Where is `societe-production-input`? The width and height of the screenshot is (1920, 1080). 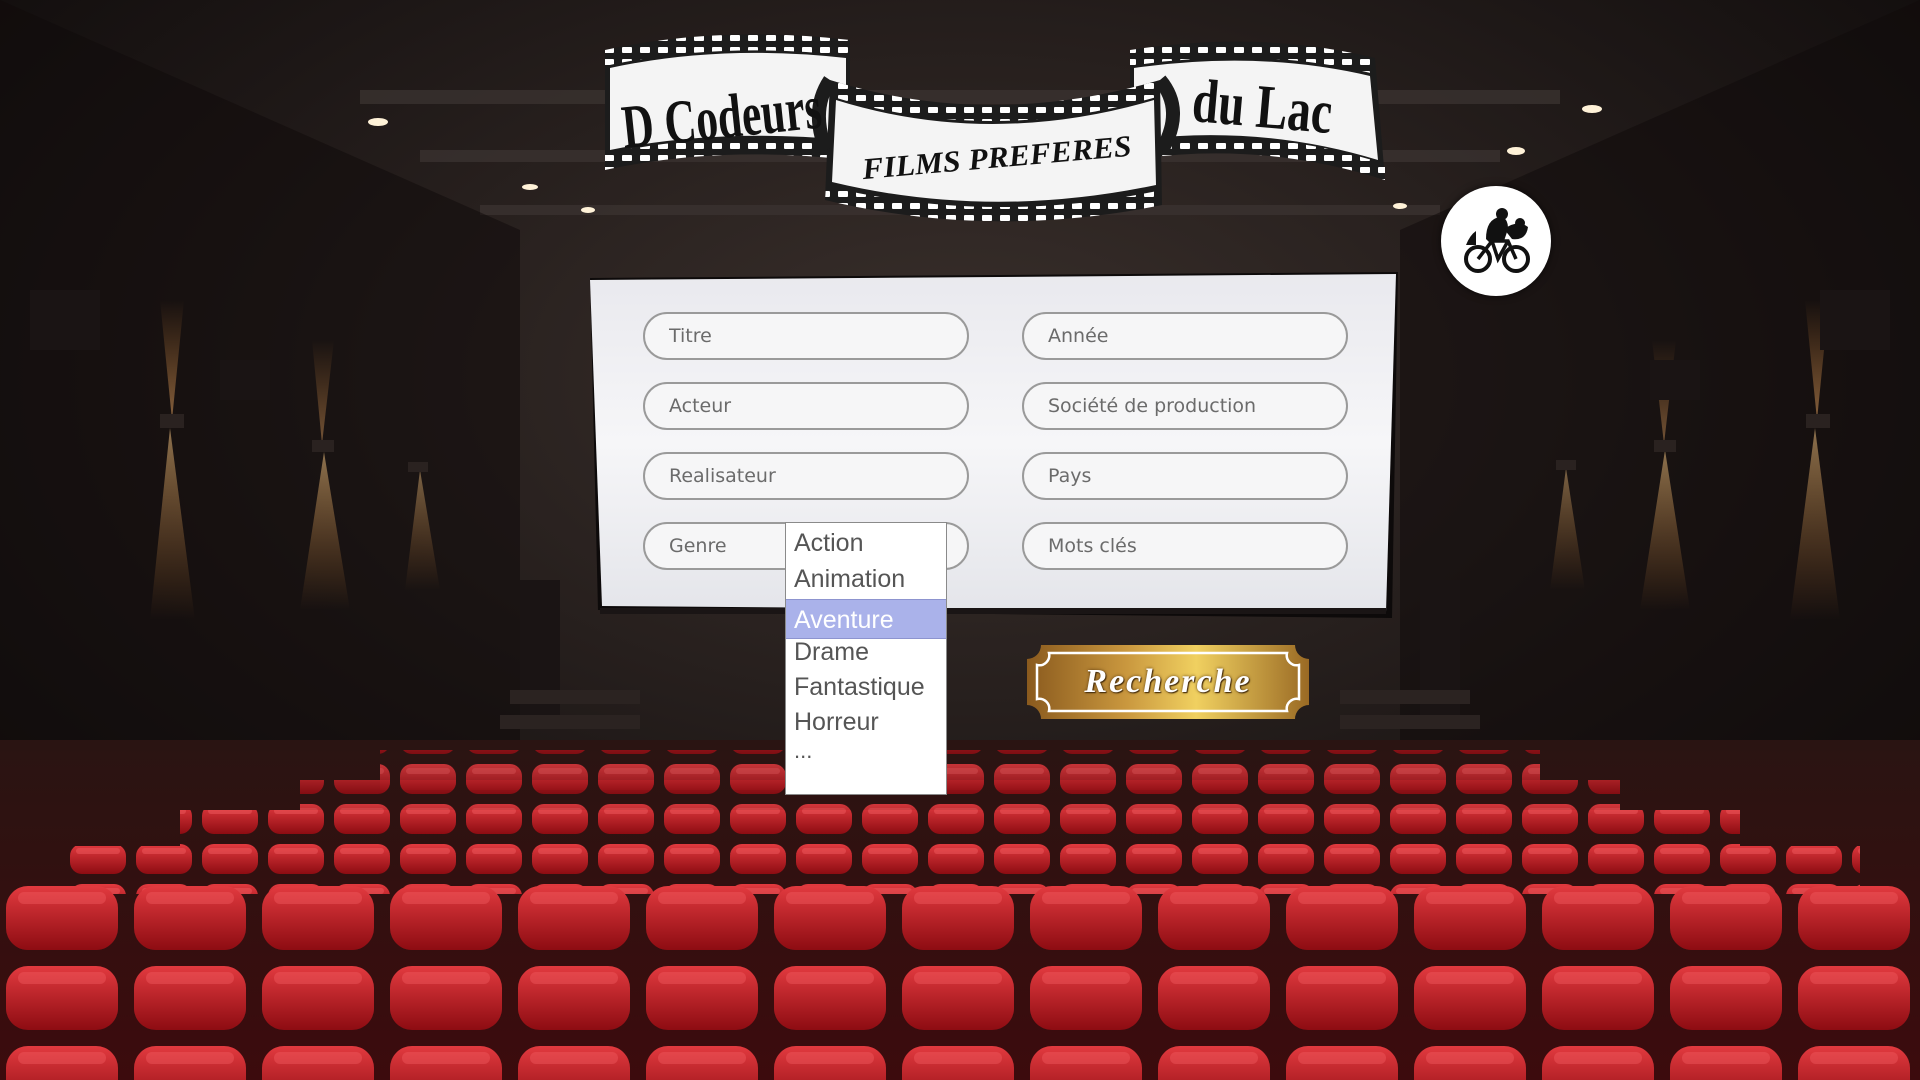 societe-production-input is located at coordinates (1185, 406).